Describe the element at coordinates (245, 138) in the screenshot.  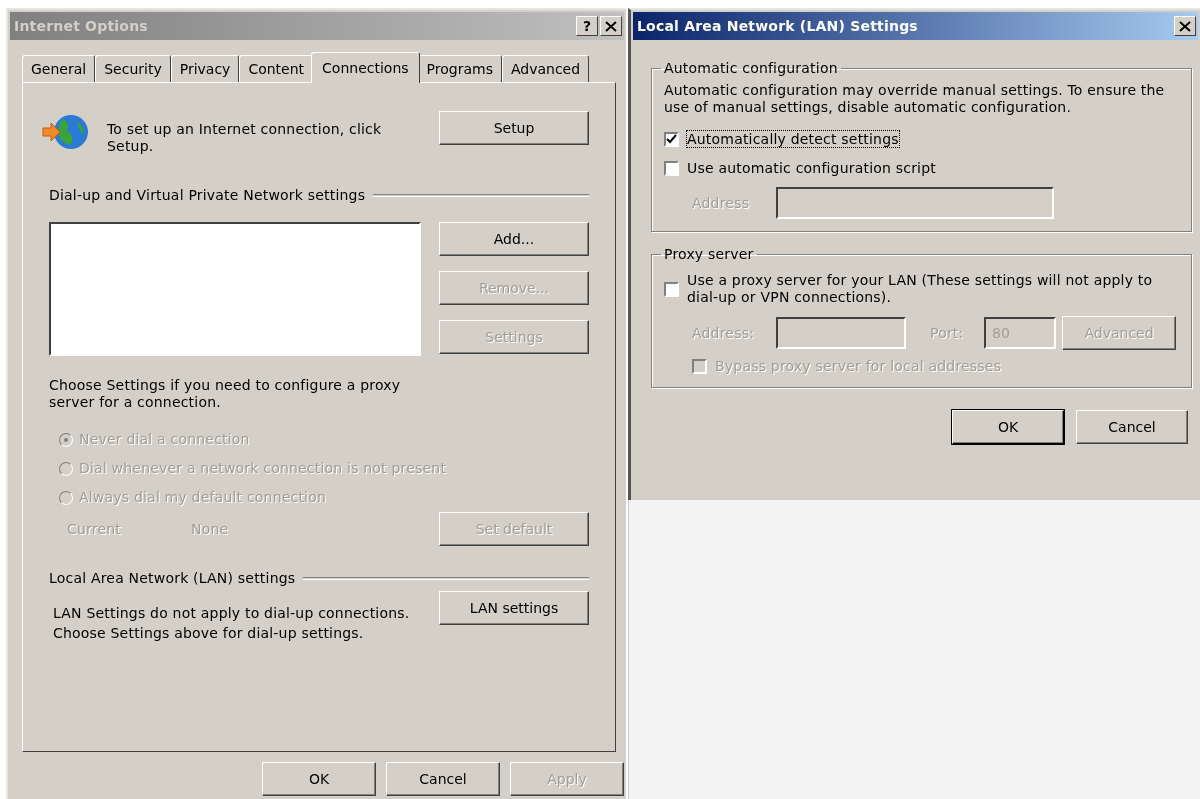
I see `setup-text: To set up an Internet connection, click Setup.` at that location.